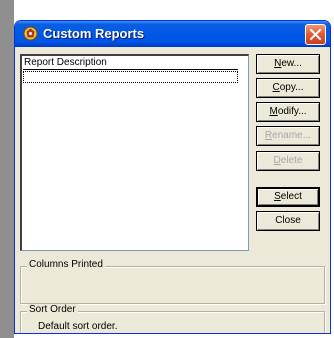 Image resolution: width=334 pixels, height=338 pixels. Describe the element at coordinates (288, 197) in the screenshot. I see `select-button: Select` at that location.